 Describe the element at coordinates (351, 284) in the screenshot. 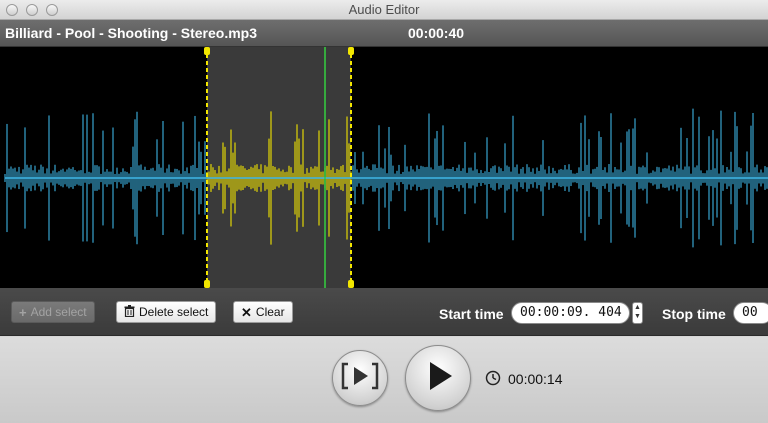

I see `selection-end-handle-bottom` at that location.